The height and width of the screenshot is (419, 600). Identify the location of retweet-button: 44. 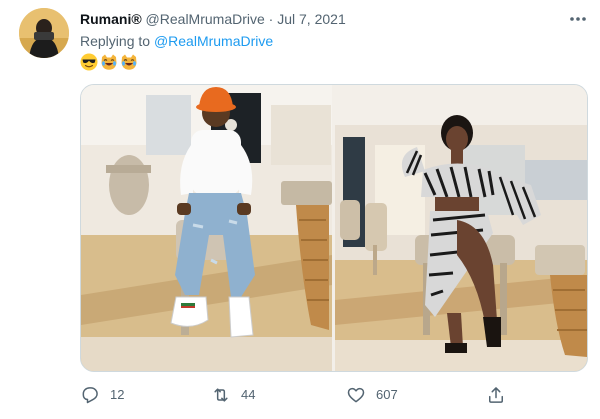
(233, 395).